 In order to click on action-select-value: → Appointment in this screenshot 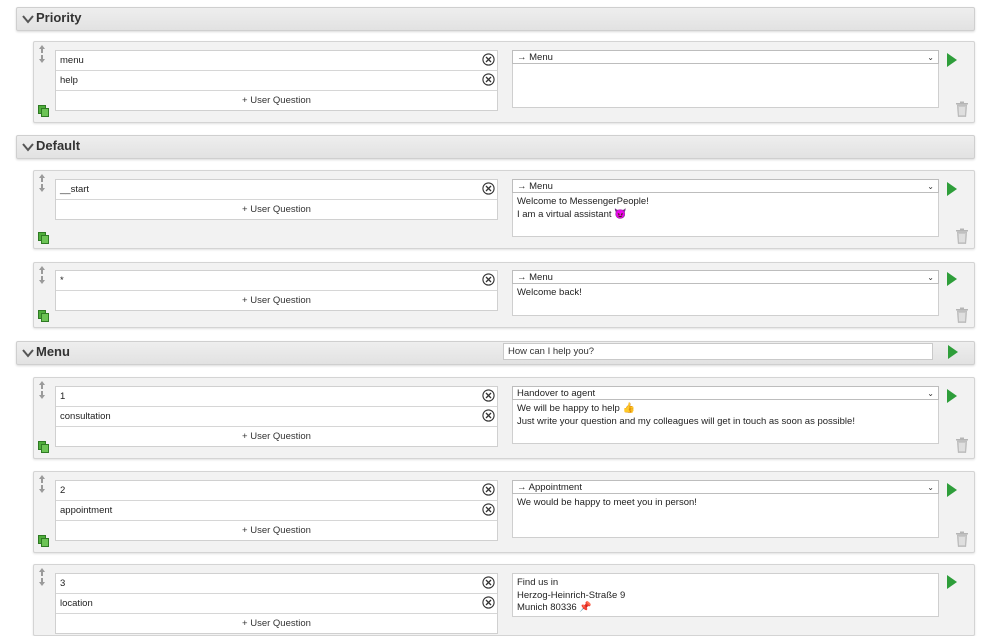, I will do `click(549, 487)`.